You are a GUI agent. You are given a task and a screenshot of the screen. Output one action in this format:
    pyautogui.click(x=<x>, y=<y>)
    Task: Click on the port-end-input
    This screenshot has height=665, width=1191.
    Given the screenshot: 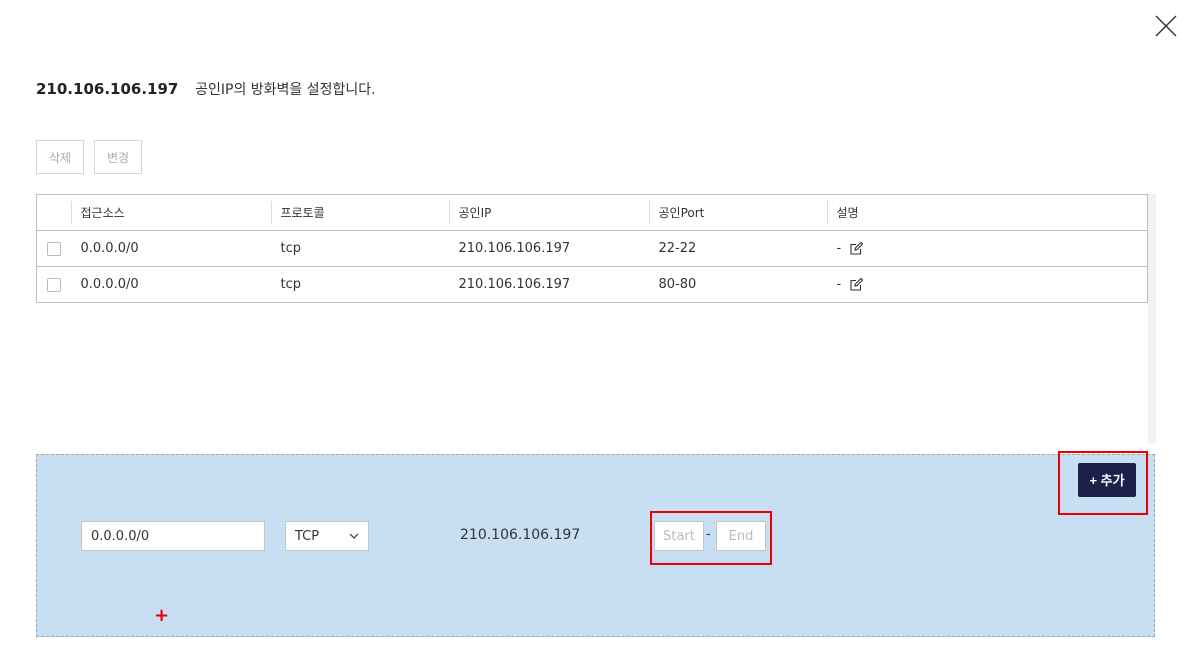 What is the action you would take?
    pyautogui.click(x=741, y=536)
    